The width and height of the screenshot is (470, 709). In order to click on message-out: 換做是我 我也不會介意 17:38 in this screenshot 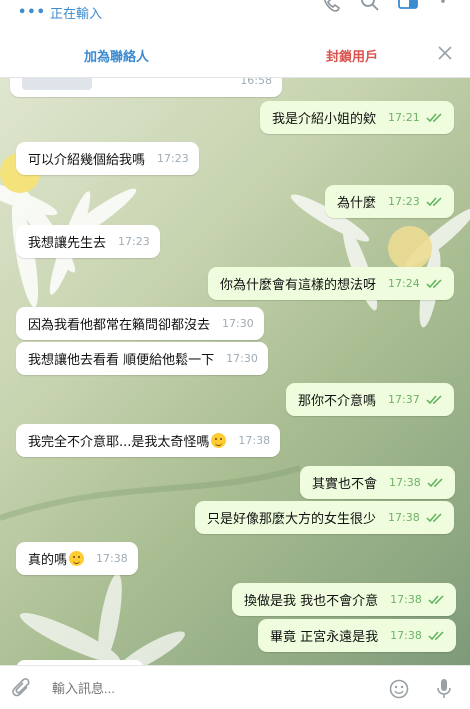, I will do `click(344, 599)`.